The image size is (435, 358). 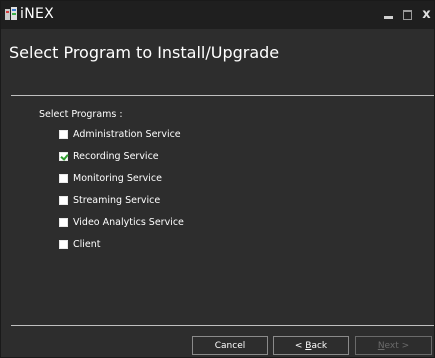 I want to click on option-video-analytics-service: Video Analytics Service, so click(x=121, y=222).